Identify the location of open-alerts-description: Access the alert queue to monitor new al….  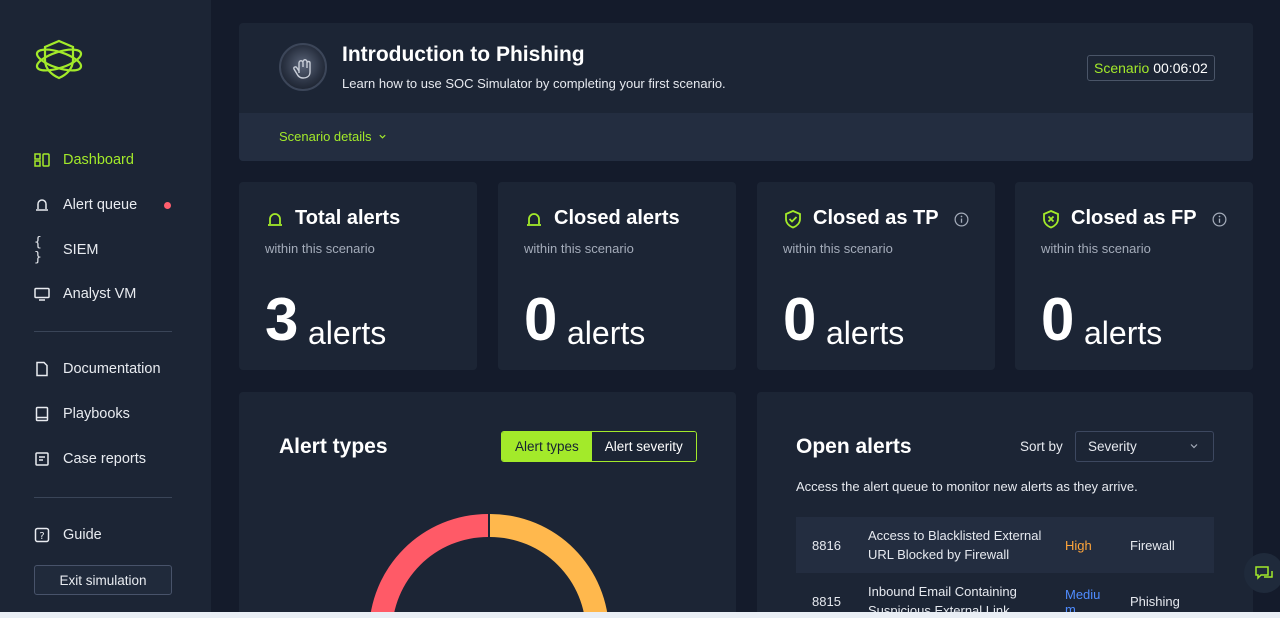
(967, 486).